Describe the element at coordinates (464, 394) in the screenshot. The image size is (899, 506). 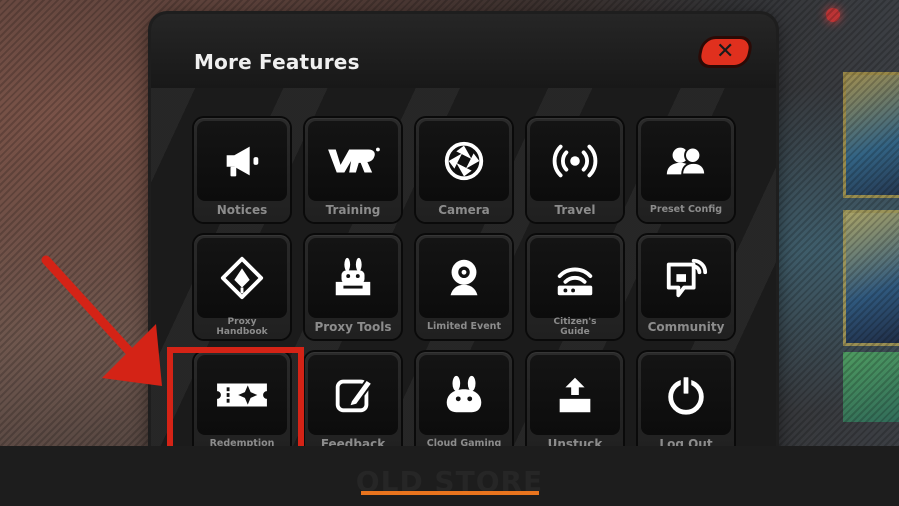
I see `cloud-creature-icon` at that location.